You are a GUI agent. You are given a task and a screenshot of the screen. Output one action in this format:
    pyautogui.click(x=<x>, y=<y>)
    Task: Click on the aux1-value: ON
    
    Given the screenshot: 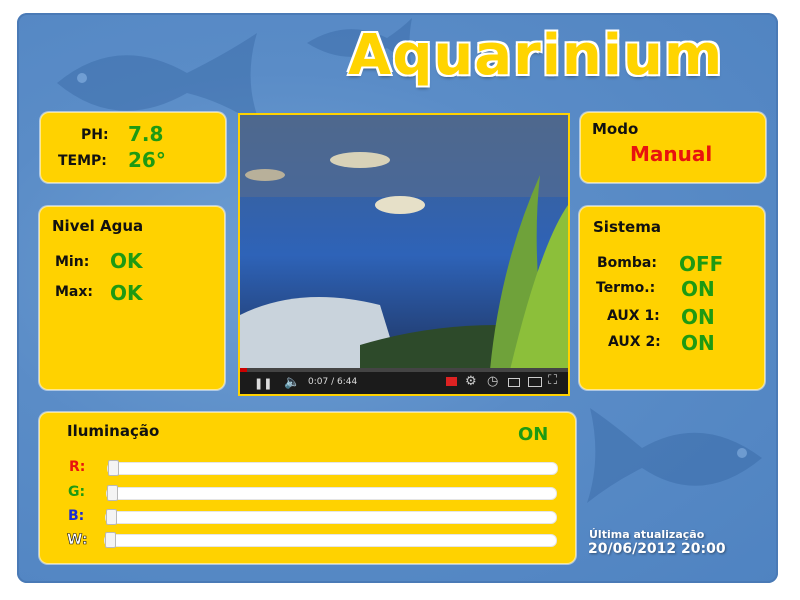 What is the action you would take?
    pyautogui.click(x=698, y=317)
    